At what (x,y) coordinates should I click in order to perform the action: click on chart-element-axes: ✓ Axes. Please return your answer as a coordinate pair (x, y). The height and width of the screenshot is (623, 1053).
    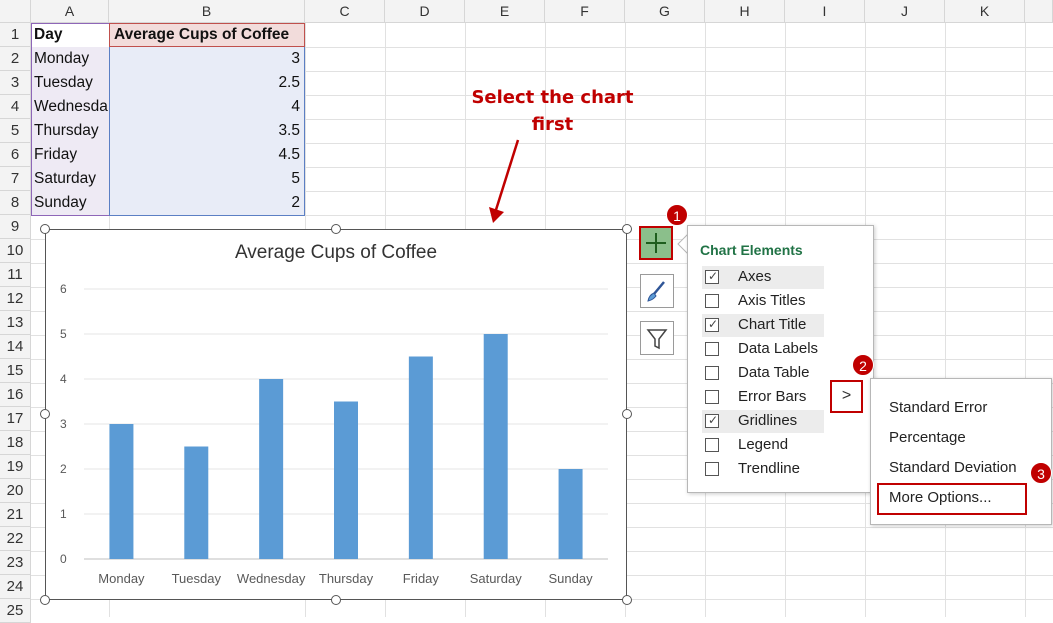
    Looking at the image, I should click on (763, 277).